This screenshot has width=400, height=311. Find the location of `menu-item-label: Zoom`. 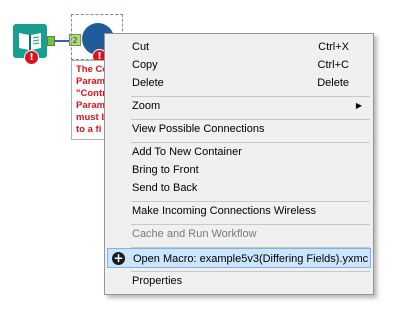

menu-item-label: Zoom is located at coordinates (146, 106).